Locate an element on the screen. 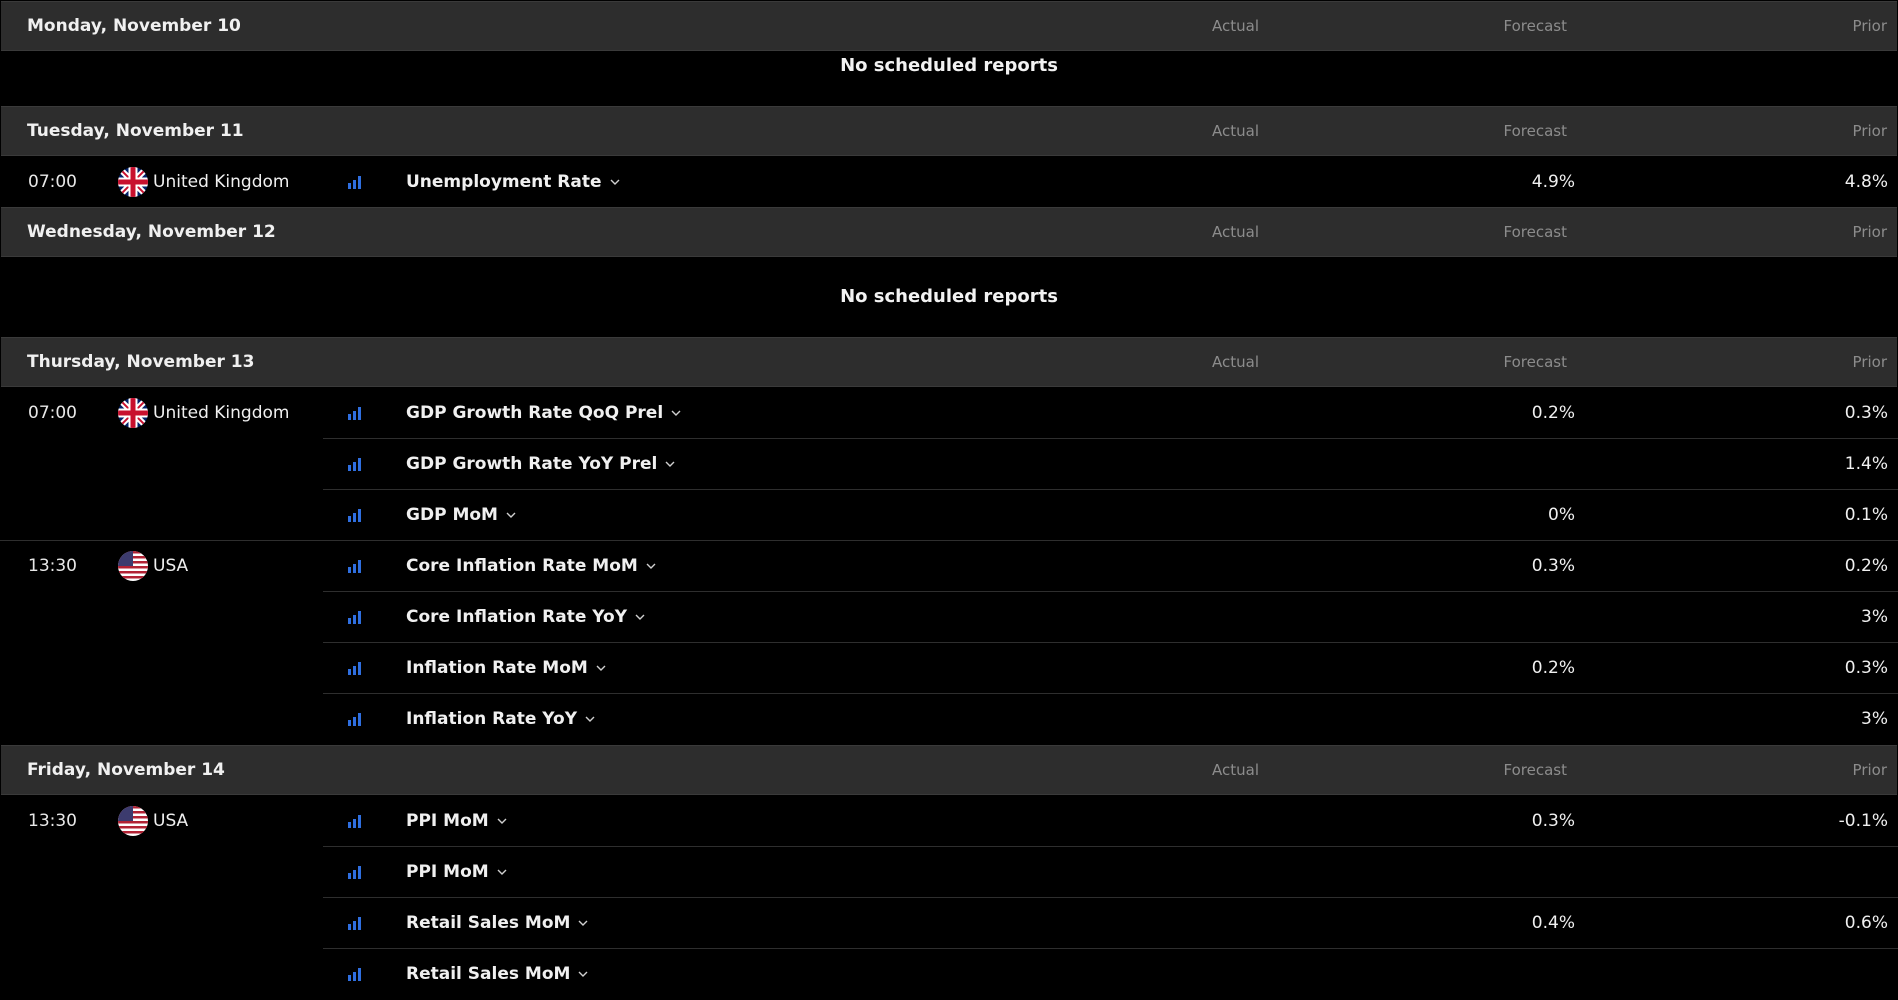 The width and height of the screenshot is (1898, 1000). event-name: Core Inflation Rate YoY is located at coordinates (525, 617).